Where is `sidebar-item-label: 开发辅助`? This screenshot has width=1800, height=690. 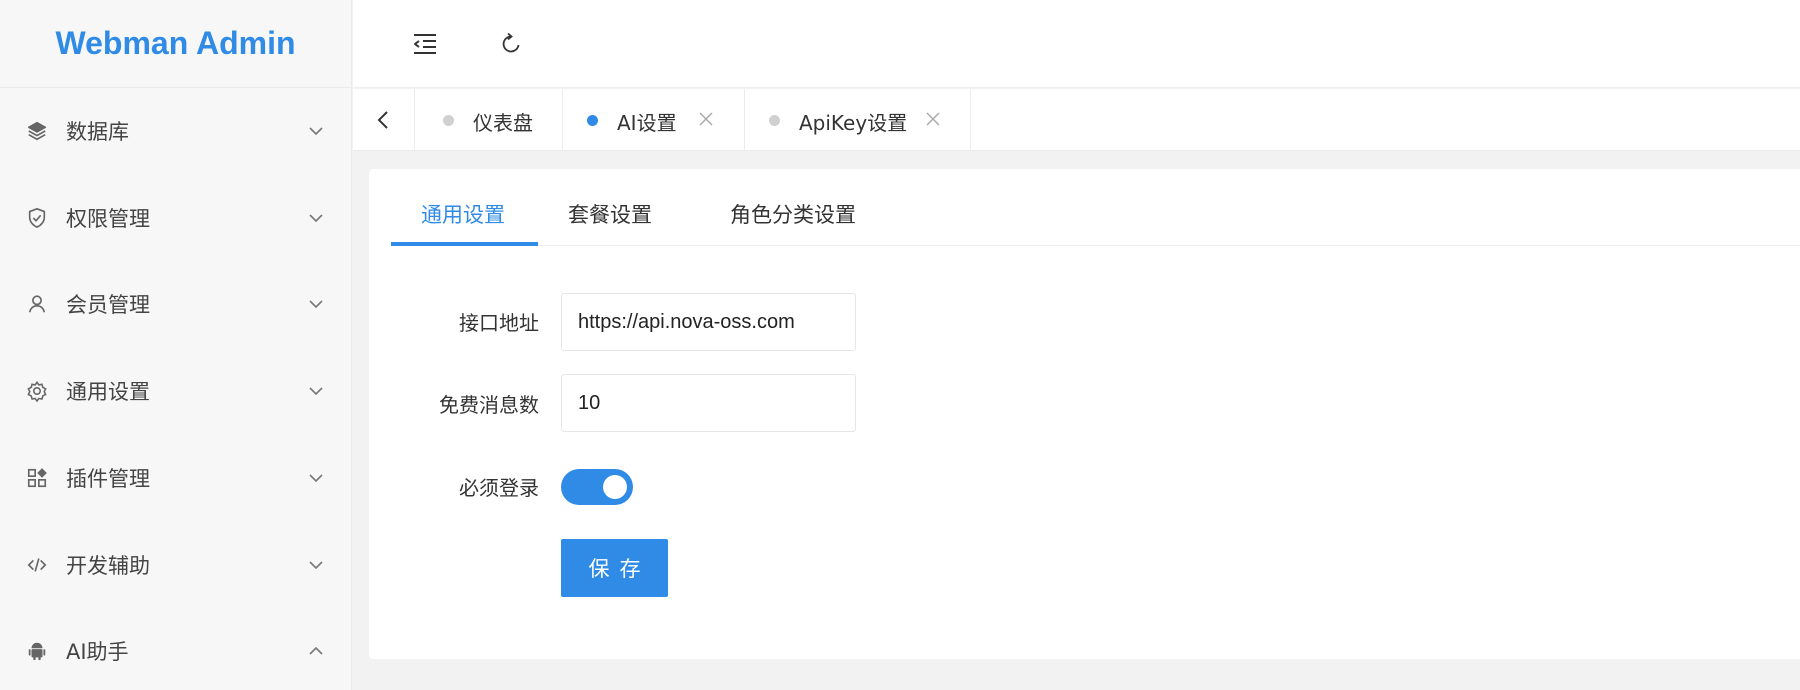 sidebar-item-label: 开发辅助 is located at coordinates (108, 566).